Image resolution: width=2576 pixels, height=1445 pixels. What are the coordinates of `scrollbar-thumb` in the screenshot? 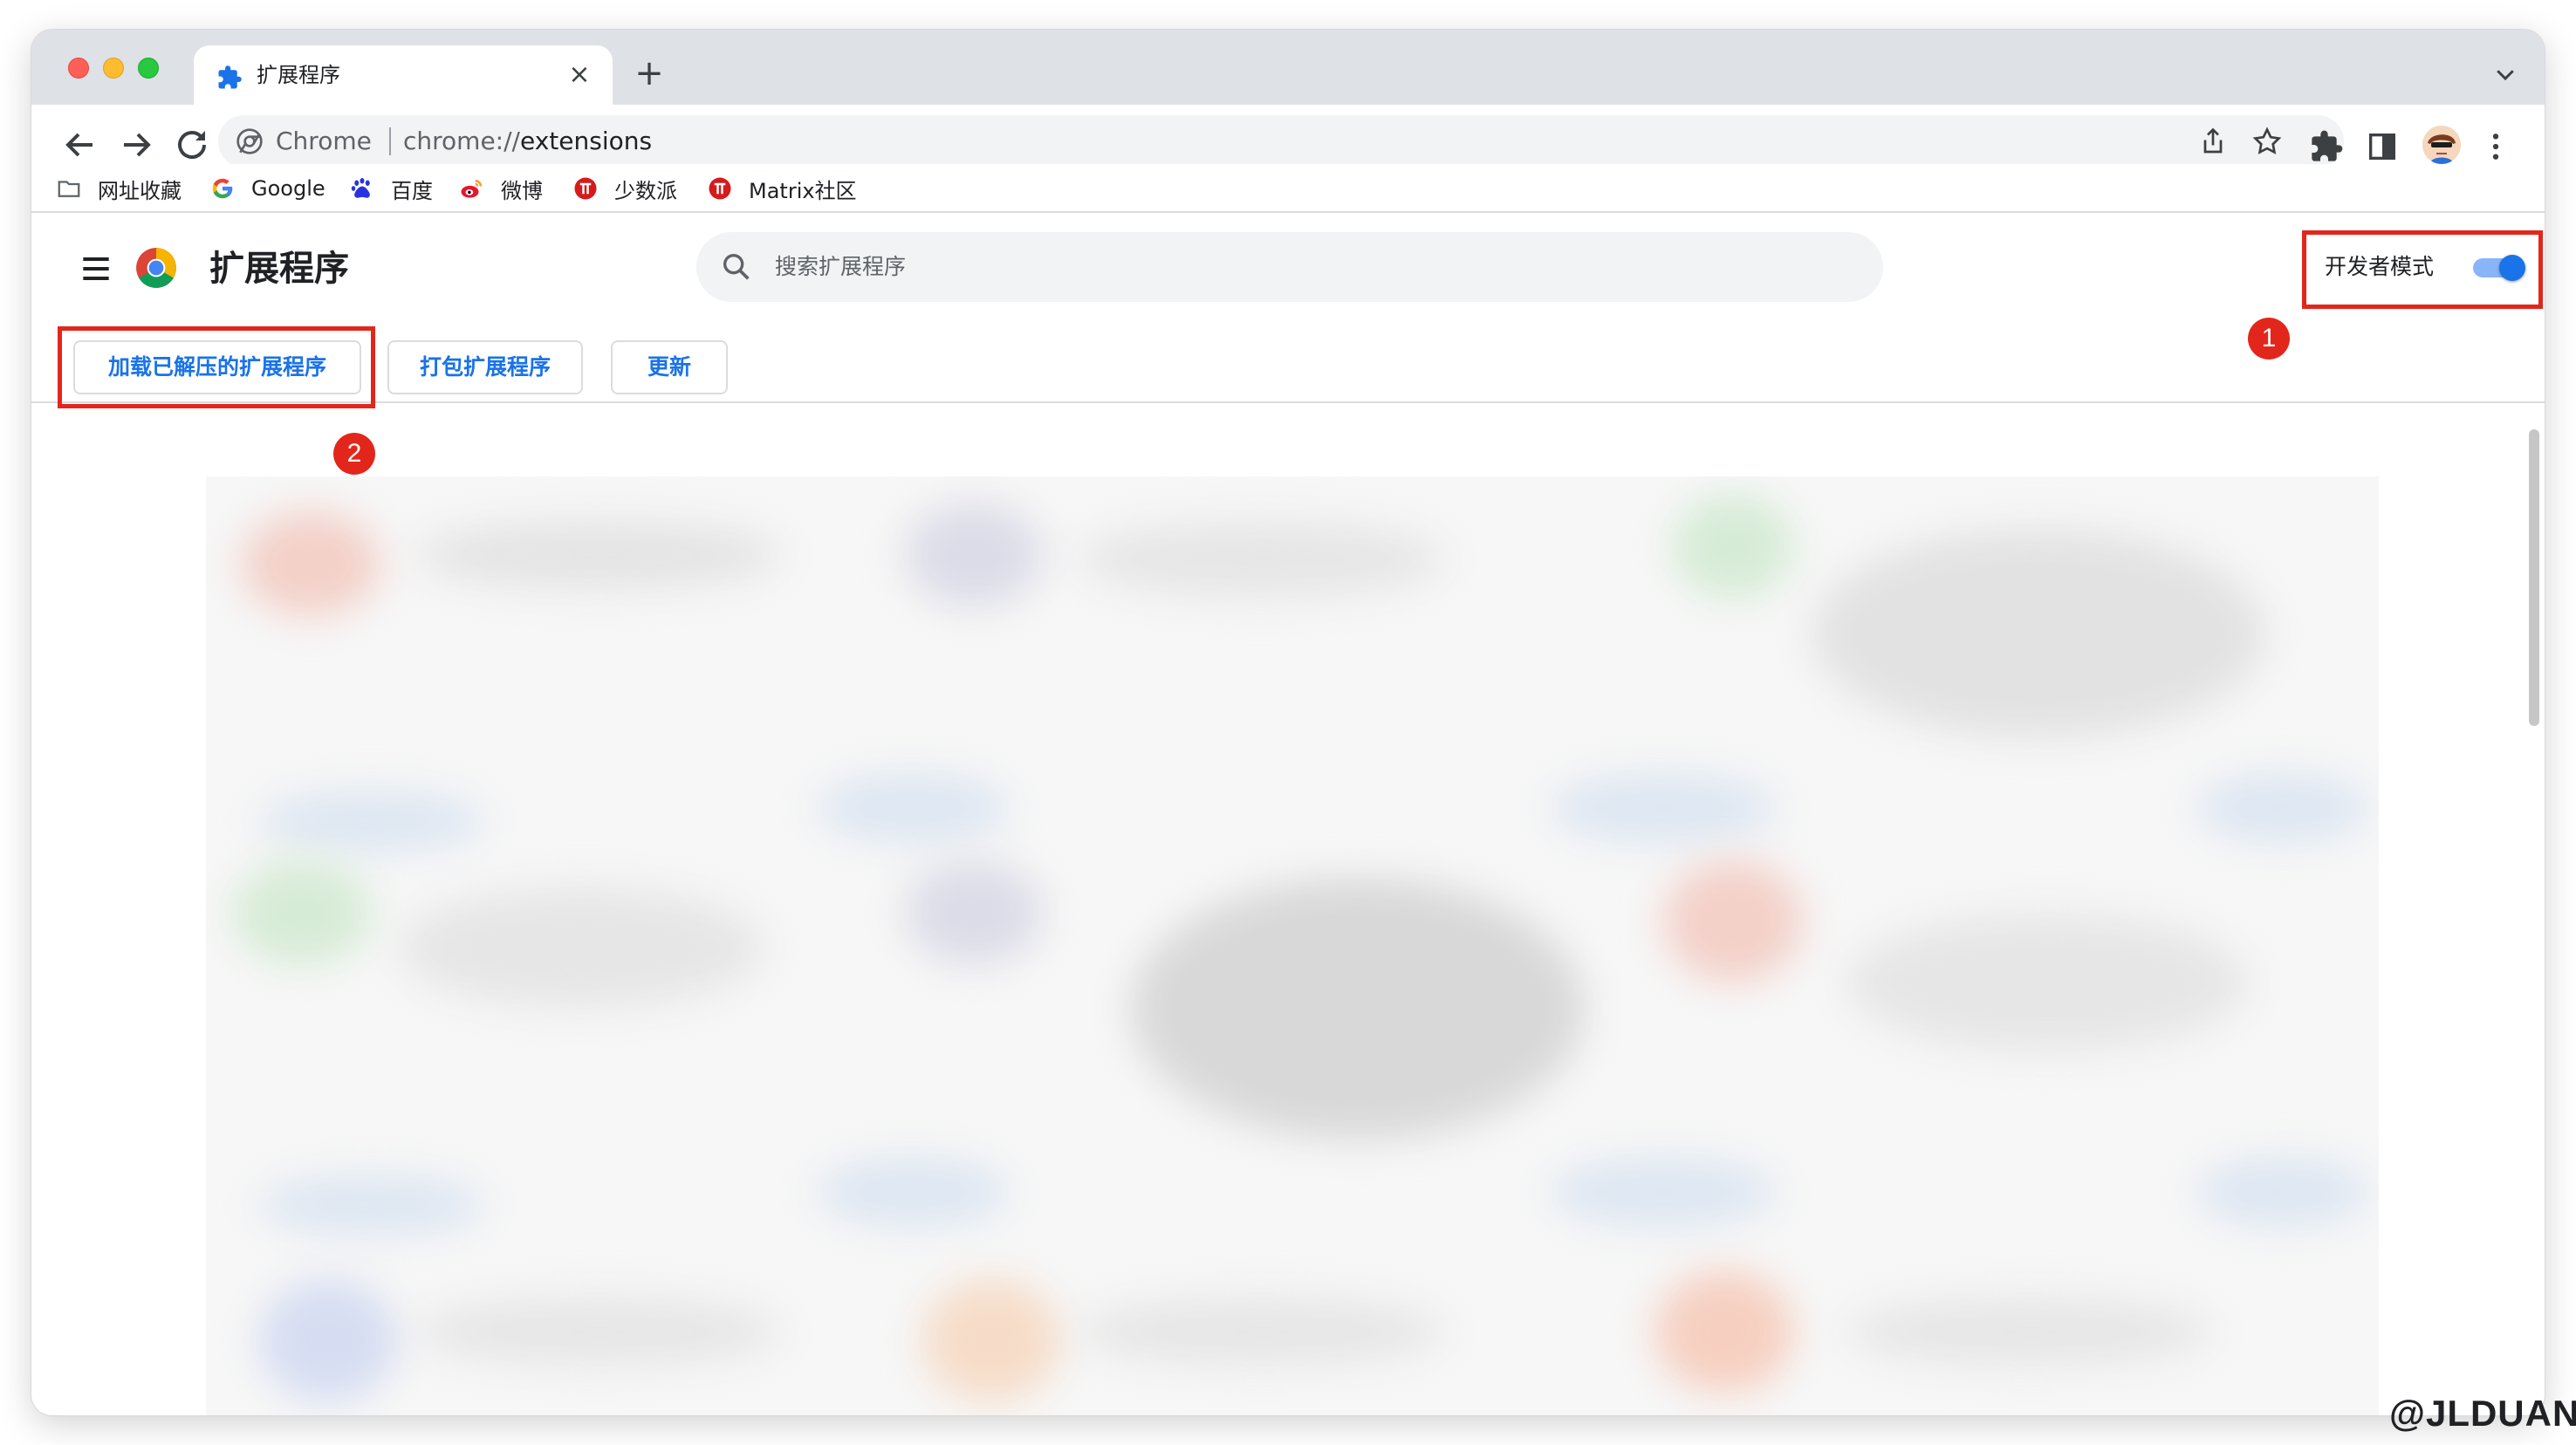 It's located at (2534, 577).